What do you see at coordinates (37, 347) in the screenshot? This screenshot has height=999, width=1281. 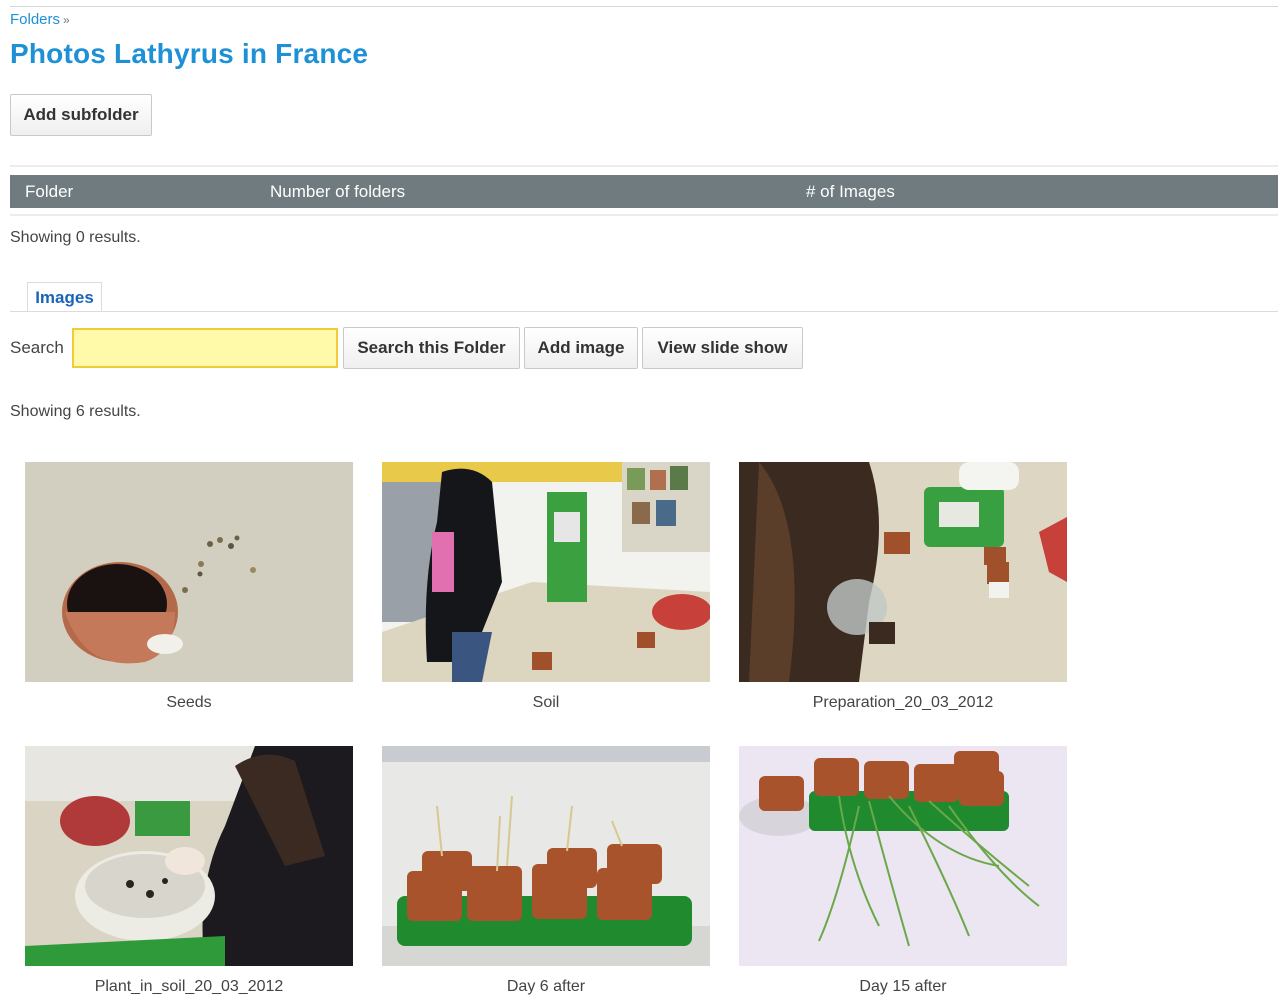 I see `search-label: Search` at bounding box center [37, 347].